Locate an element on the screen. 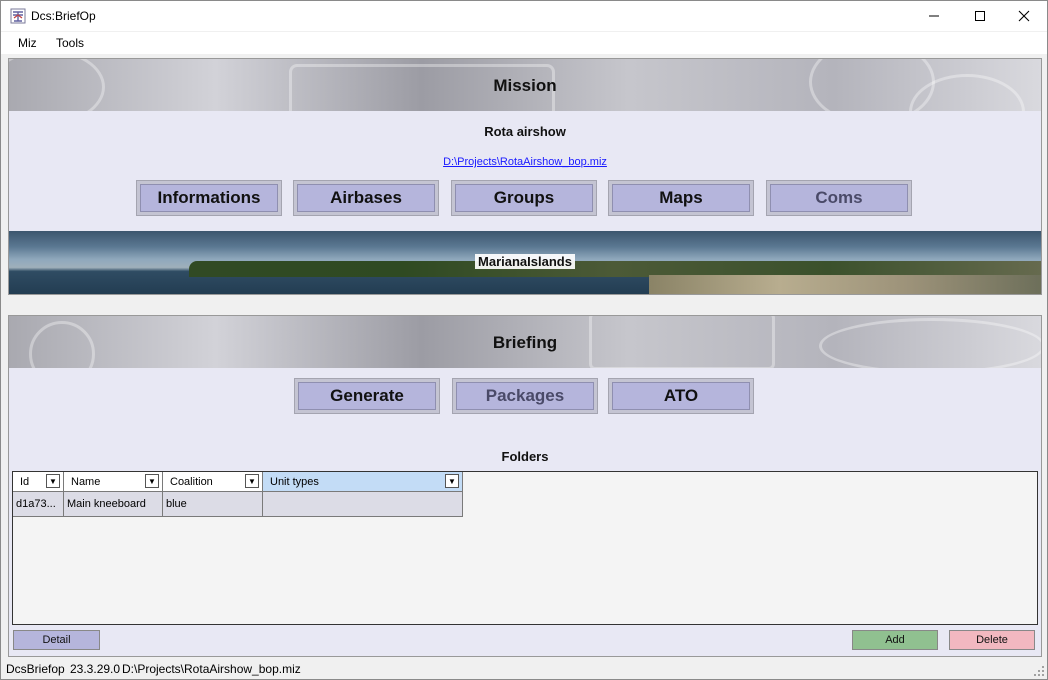 Image resolution: width=1048 pixels, height=680 pixels. cell-name: Main kneeboard is located at coordinates (113, 504).